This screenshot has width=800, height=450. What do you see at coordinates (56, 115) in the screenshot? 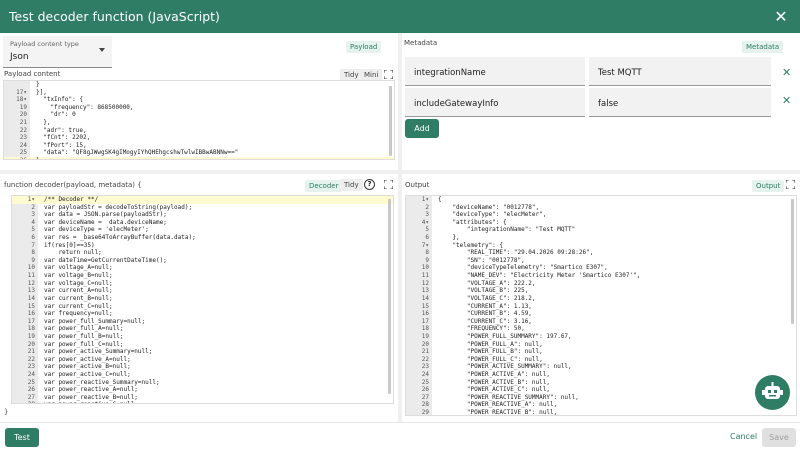
I see `code-text: "dr": 0` at bounding box center [56, 115].